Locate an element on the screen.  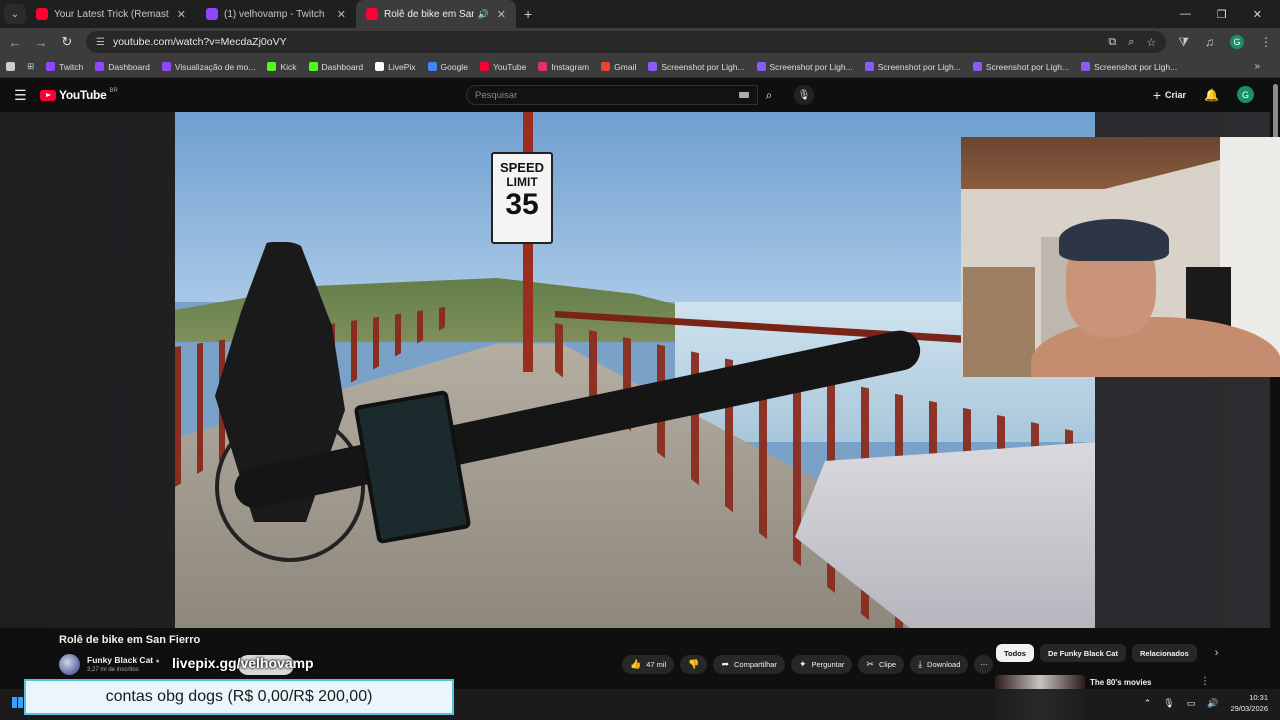
install-app-icon: ⧉ is located at coordinates (1112, 42).